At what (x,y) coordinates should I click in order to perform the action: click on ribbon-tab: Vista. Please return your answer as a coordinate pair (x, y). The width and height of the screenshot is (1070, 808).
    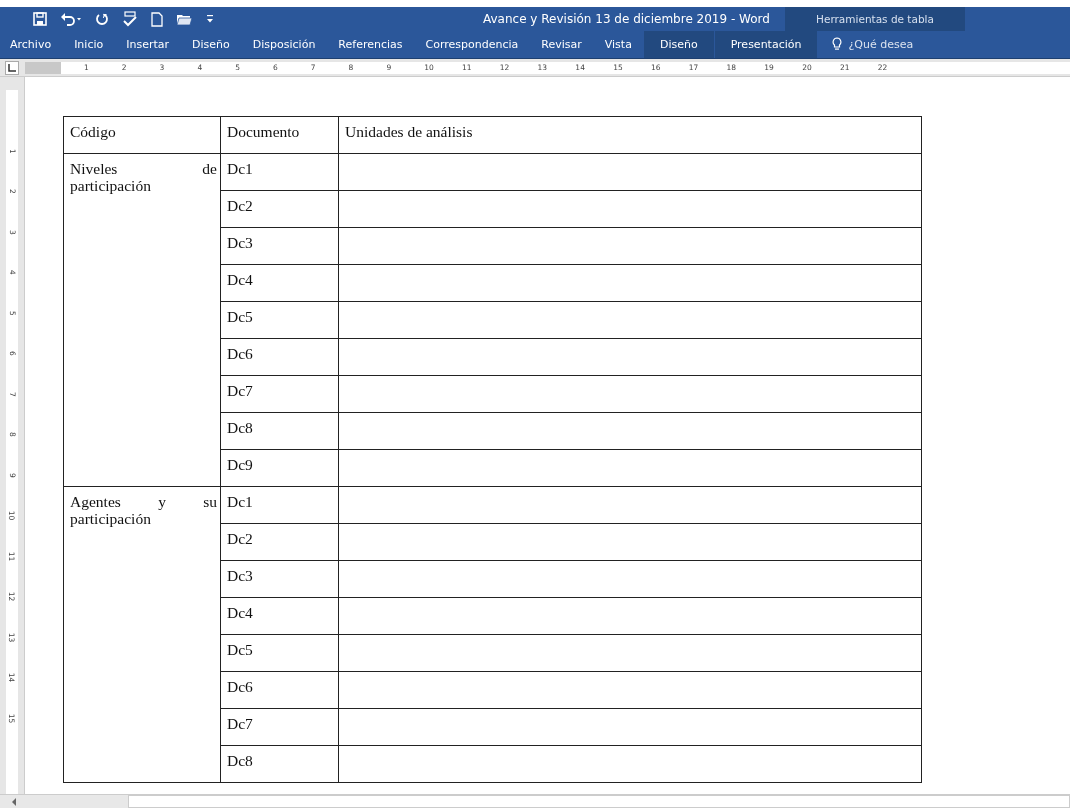
    Looking at the image, I should click on (618, 44).